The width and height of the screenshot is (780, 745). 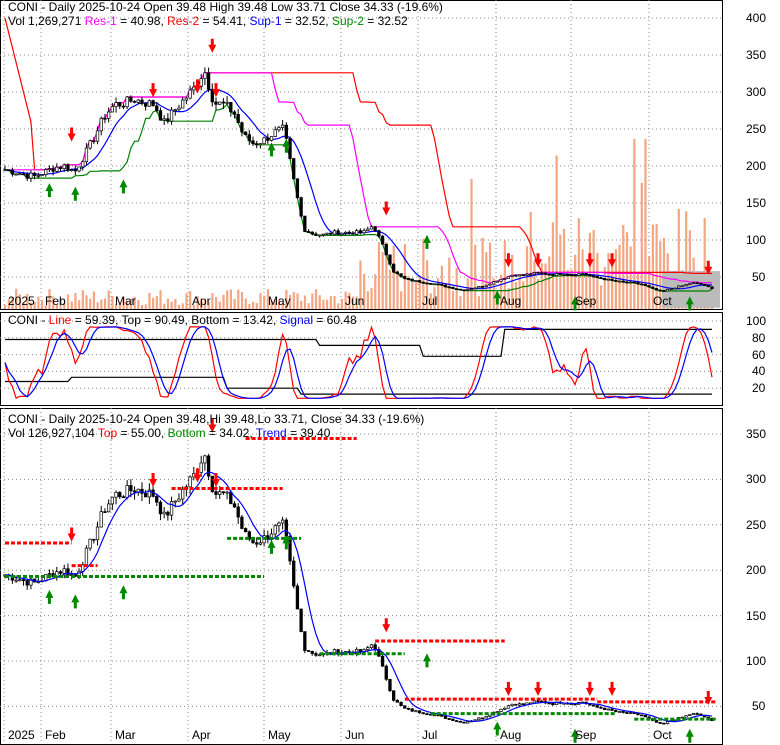 I want to click on x-tick: May, so click(x=279, y=301).